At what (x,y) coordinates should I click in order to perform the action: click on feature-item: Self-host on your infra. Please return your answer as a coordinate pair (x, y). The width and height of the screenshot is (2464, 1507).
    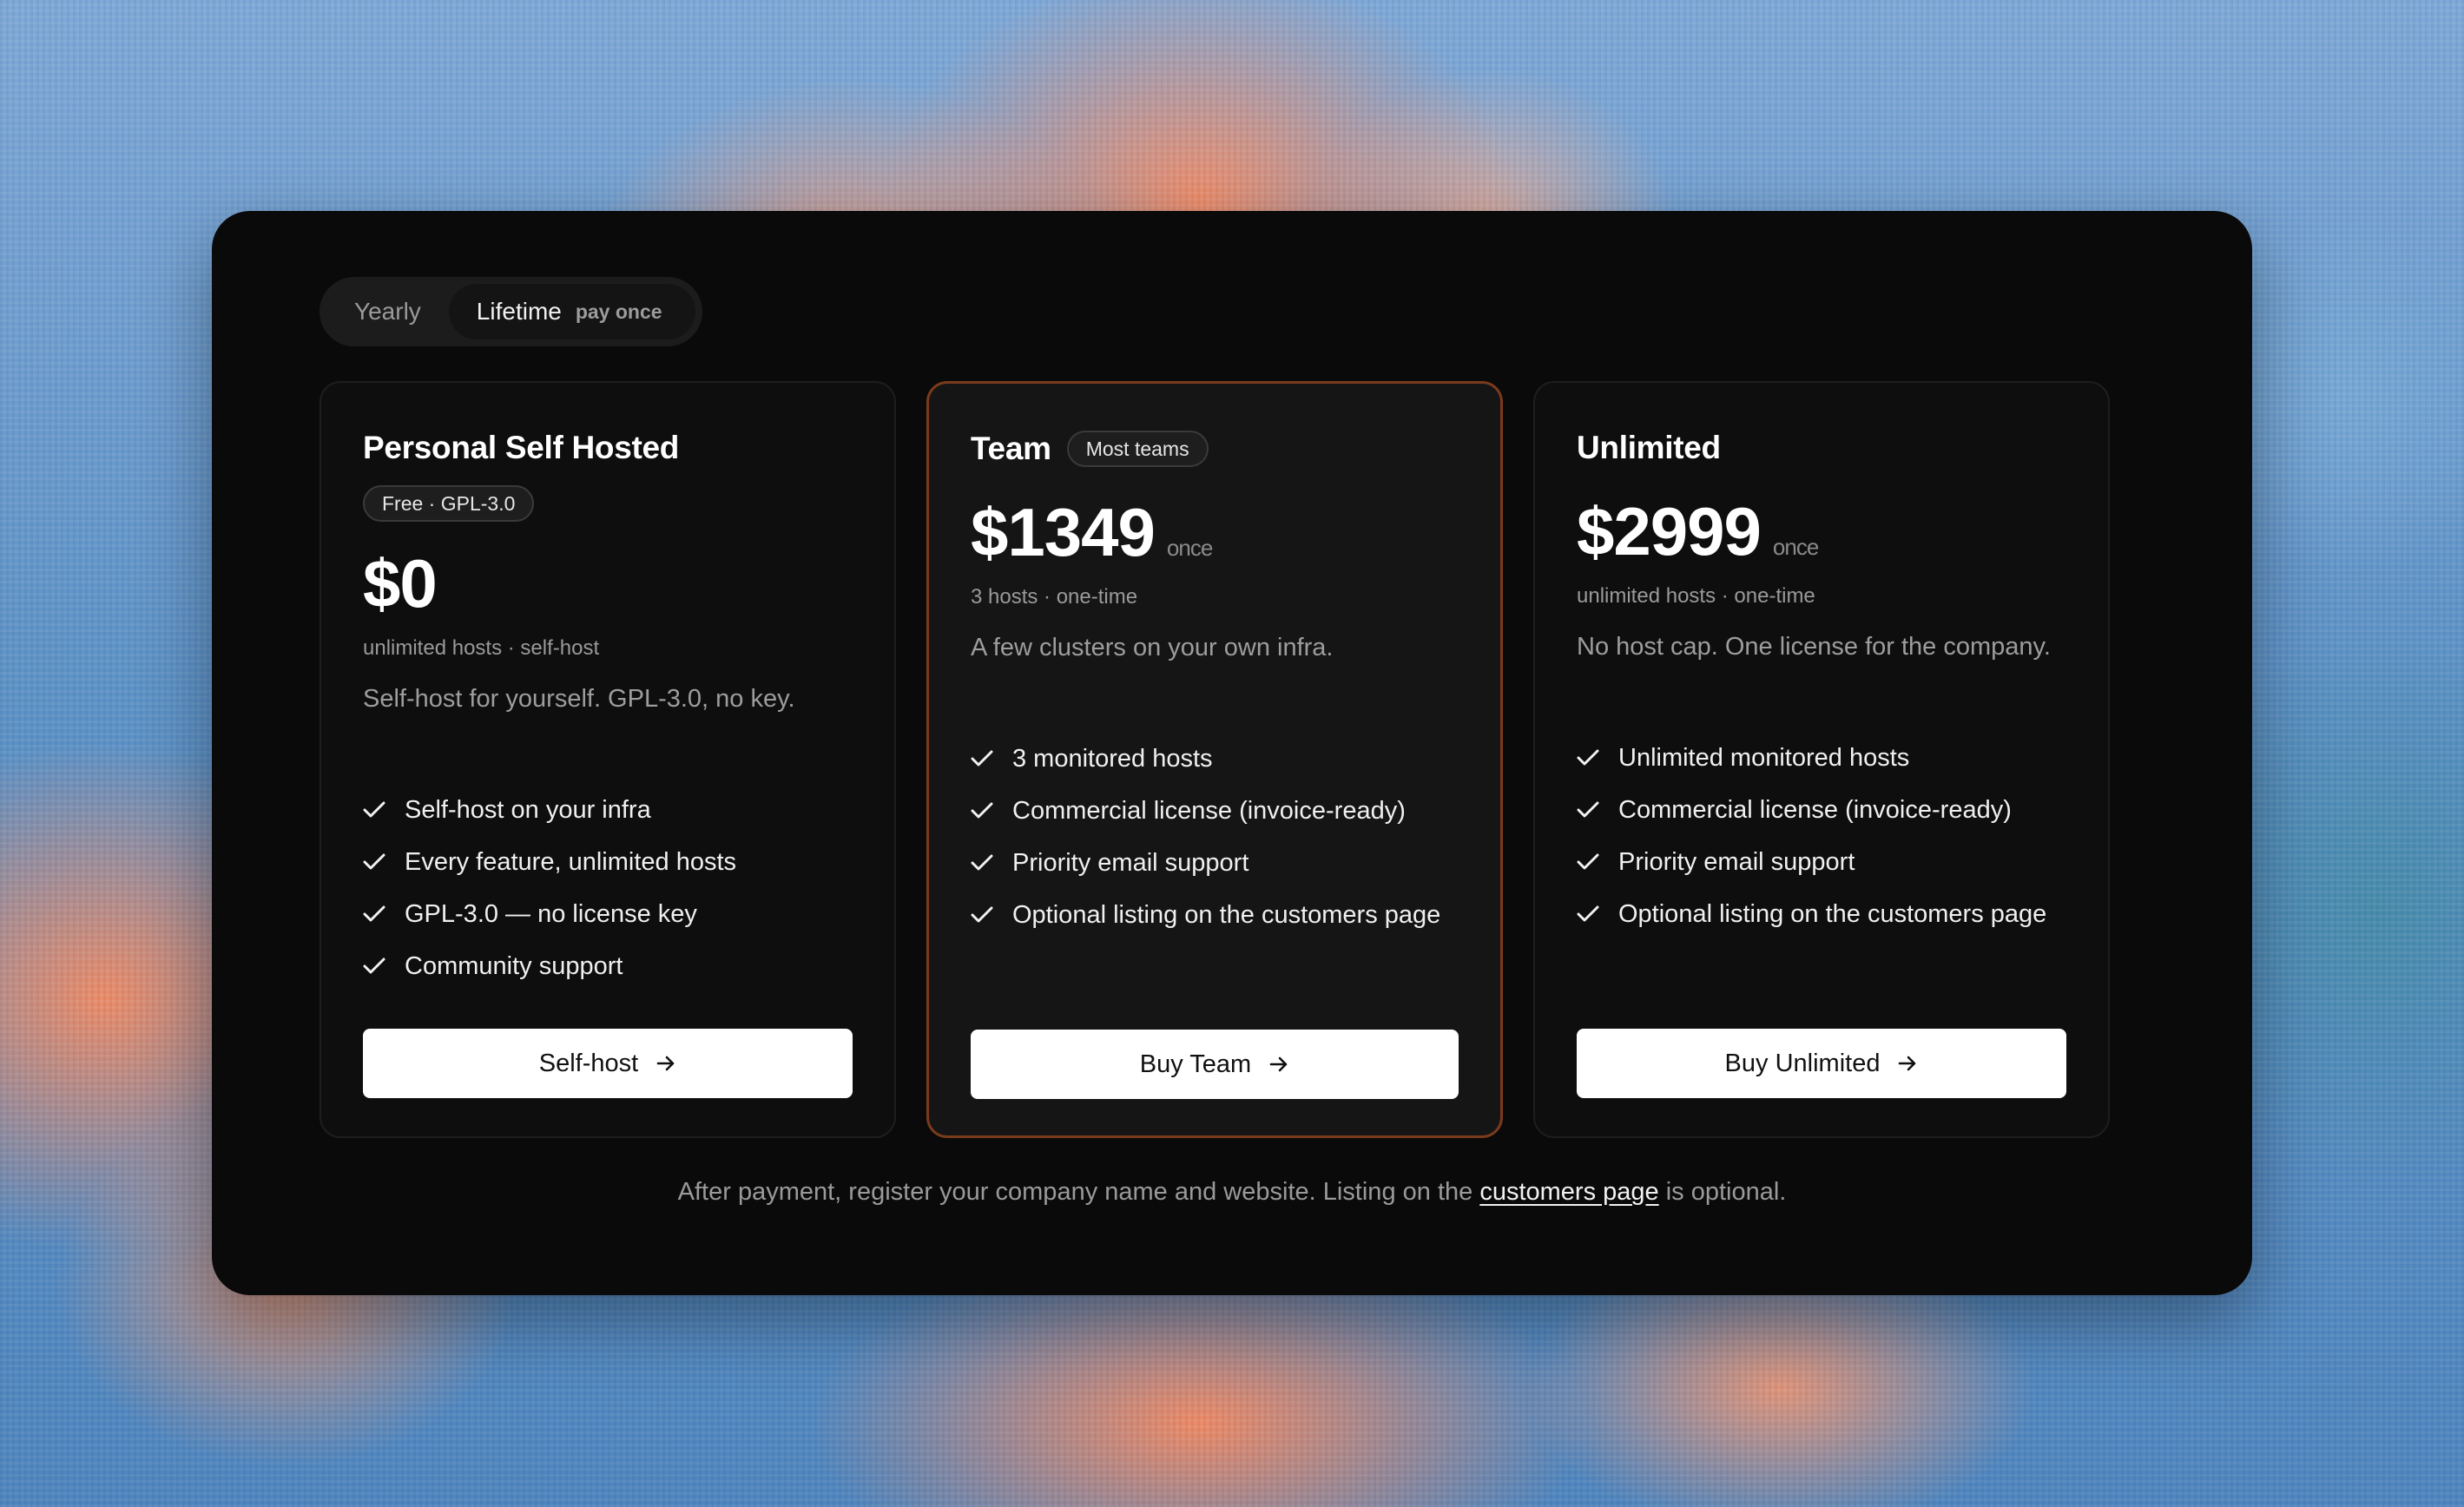
    Looking at the image, I should click on (549, 810).